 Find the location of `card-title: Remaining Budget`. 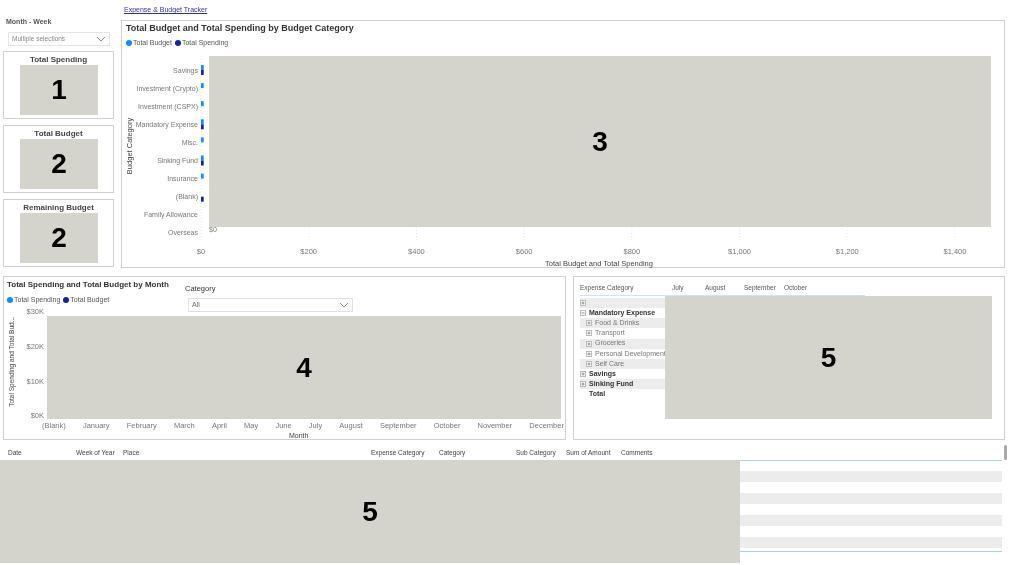

card-title: Remaining Budget is located at coordinates (58, 207).